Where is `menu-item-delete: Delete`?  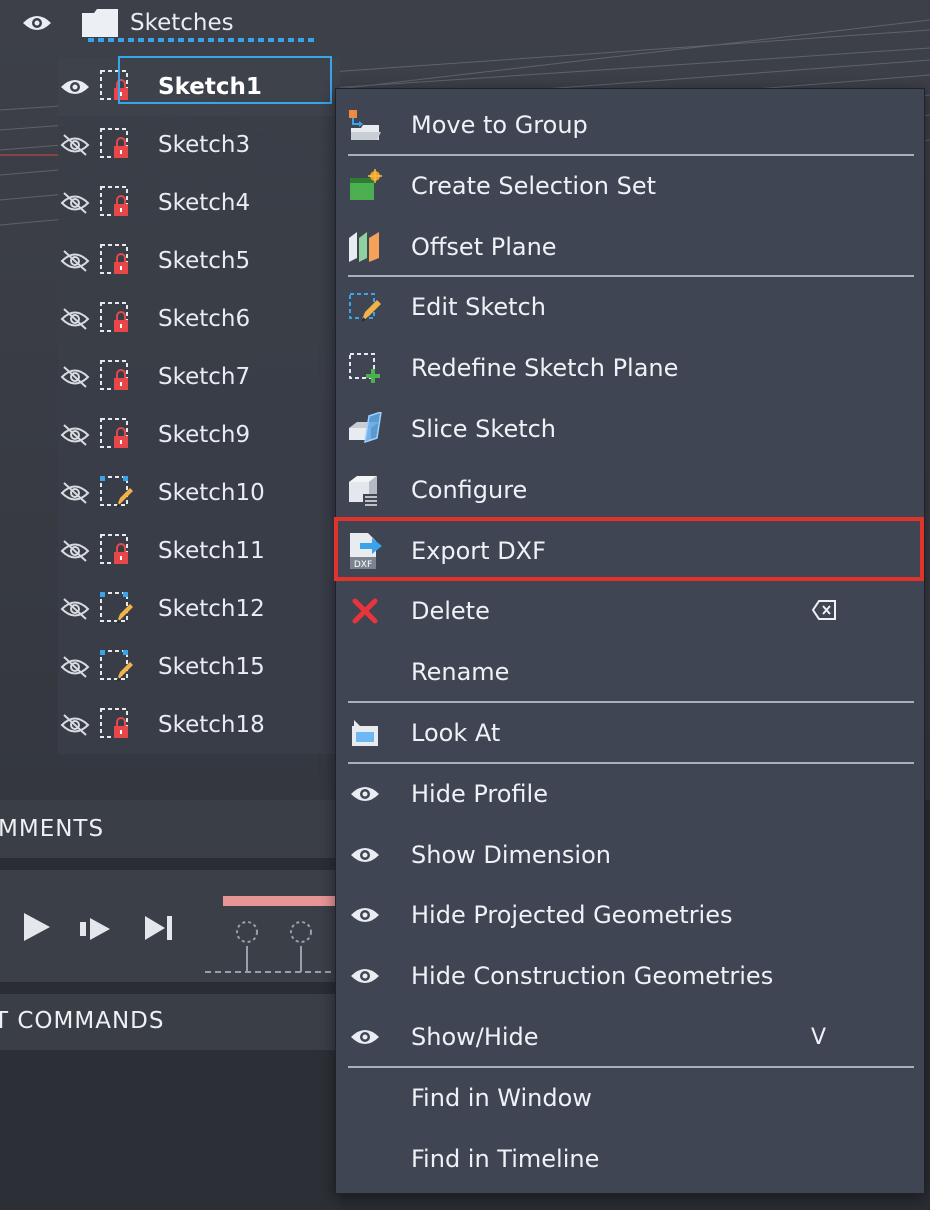
menu-item-delete: Delete is located at coordinates (630, 611).